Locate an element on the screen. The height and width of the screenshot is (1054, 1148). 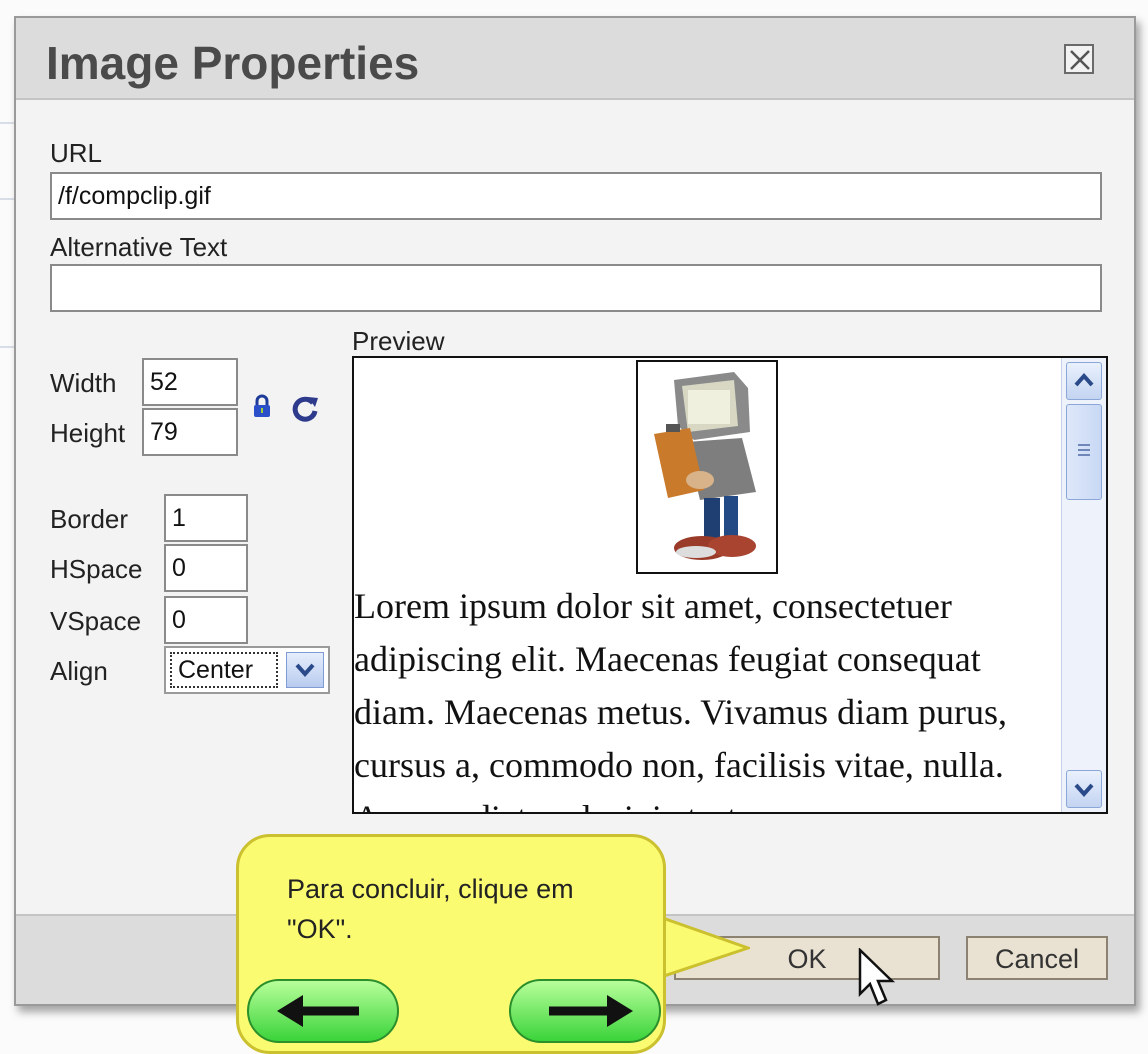
computer-clipart-image is located at coordinates (705, 466).